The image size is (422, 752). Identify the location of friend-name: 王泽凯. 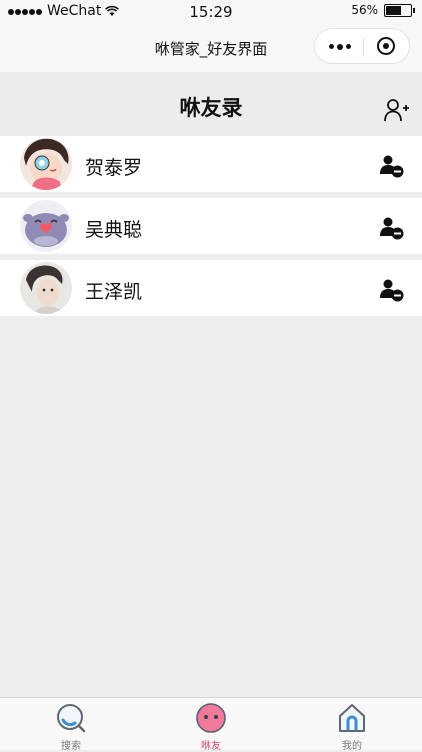
(114, 292).